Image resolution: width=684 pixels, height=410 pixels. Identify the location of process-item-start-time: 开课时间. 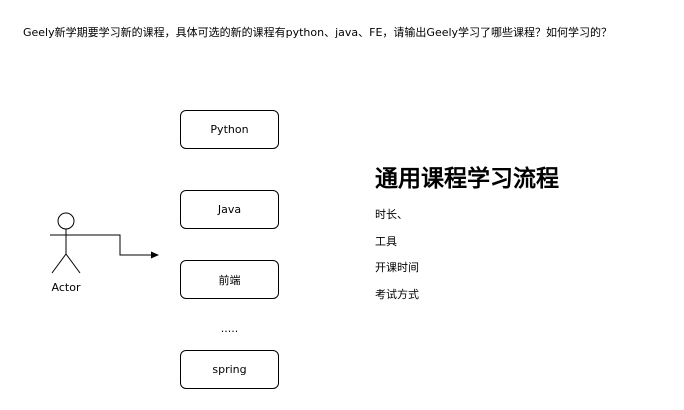
(397, 267).